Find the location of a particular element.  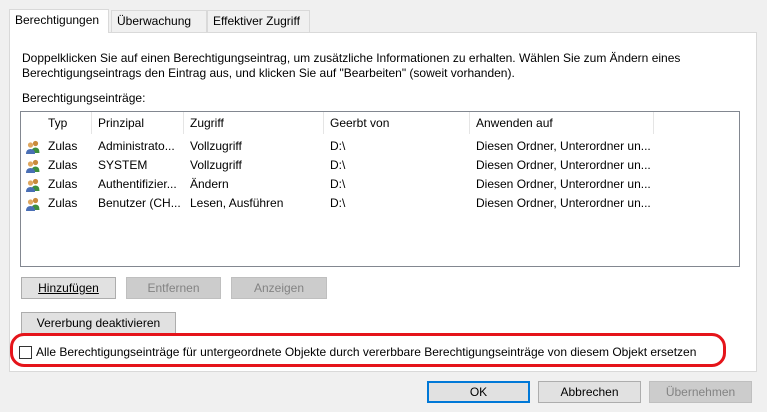

ok-button: OK is located at coordinates (478, 392).